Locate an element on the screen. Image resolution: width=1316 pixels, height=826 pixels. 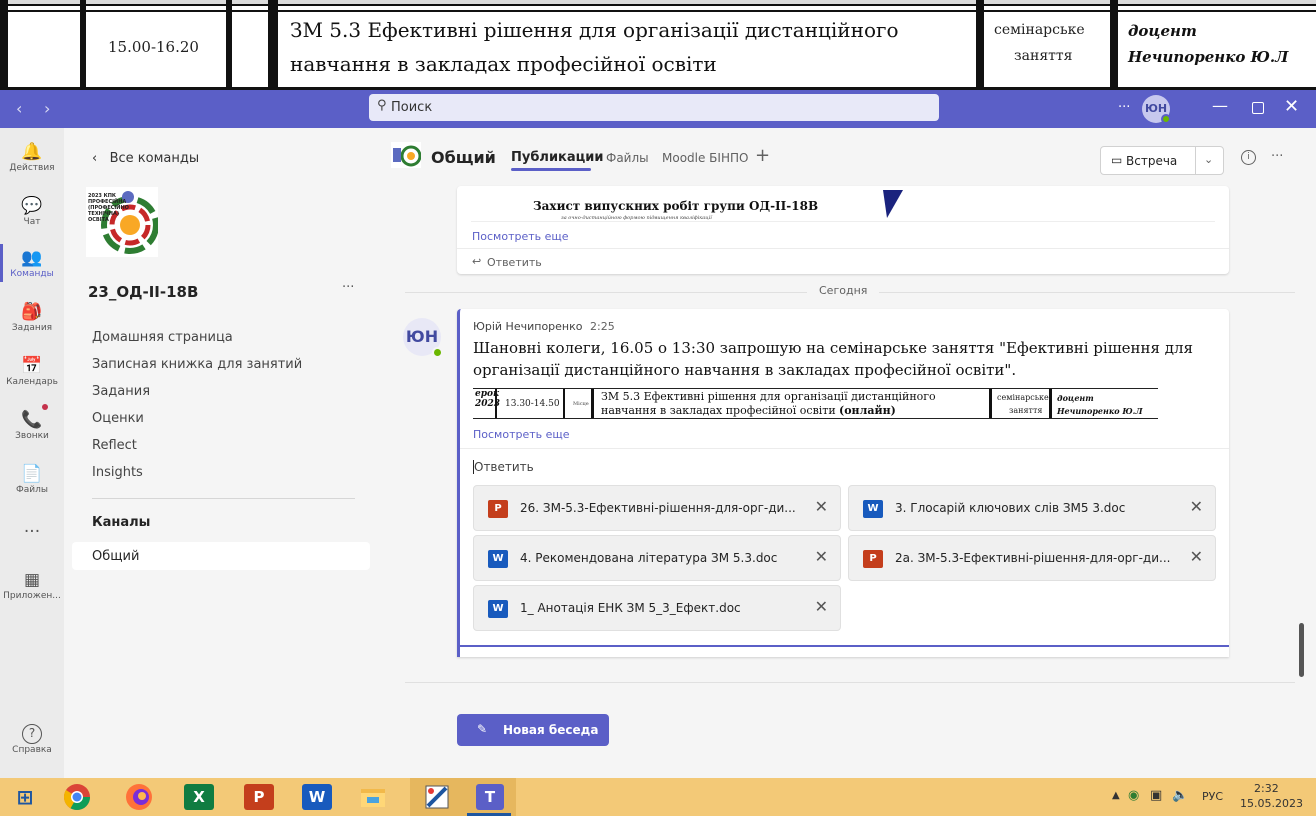
calls-notification-dot is located at coordinates (45, 407).